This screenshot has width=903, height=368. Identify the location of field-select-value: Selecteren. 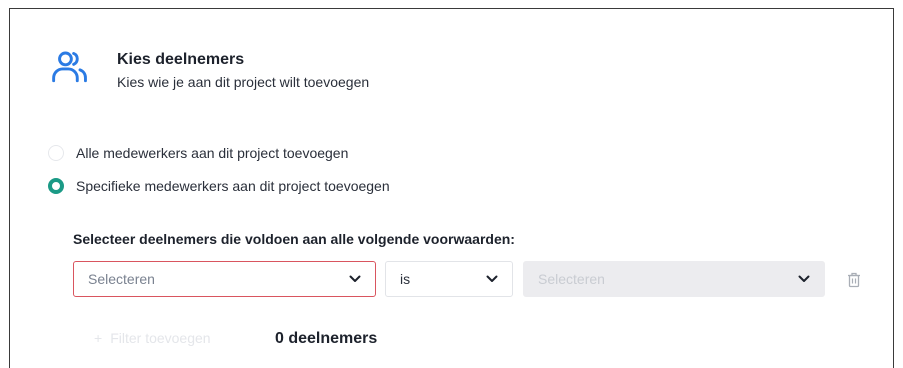
(121, 279).